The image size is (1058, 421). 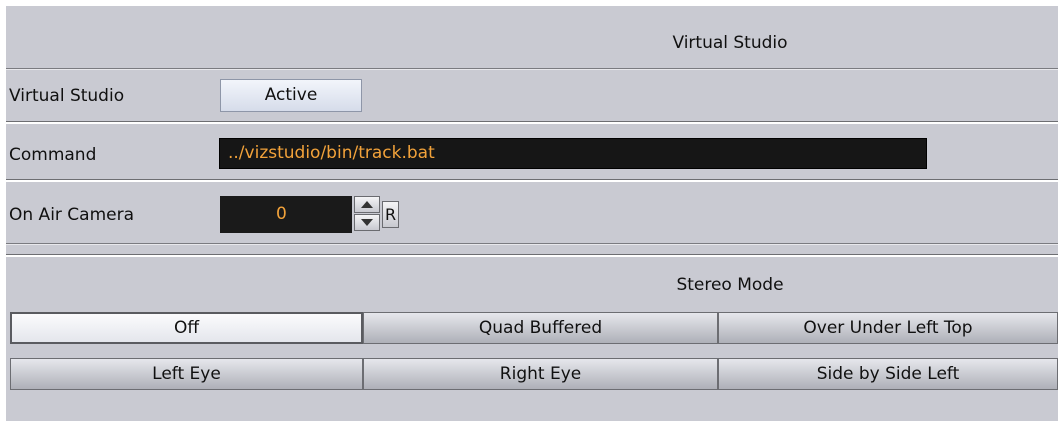 I want to click on on-air-camera-field: 0, so click(x=286, y=214).